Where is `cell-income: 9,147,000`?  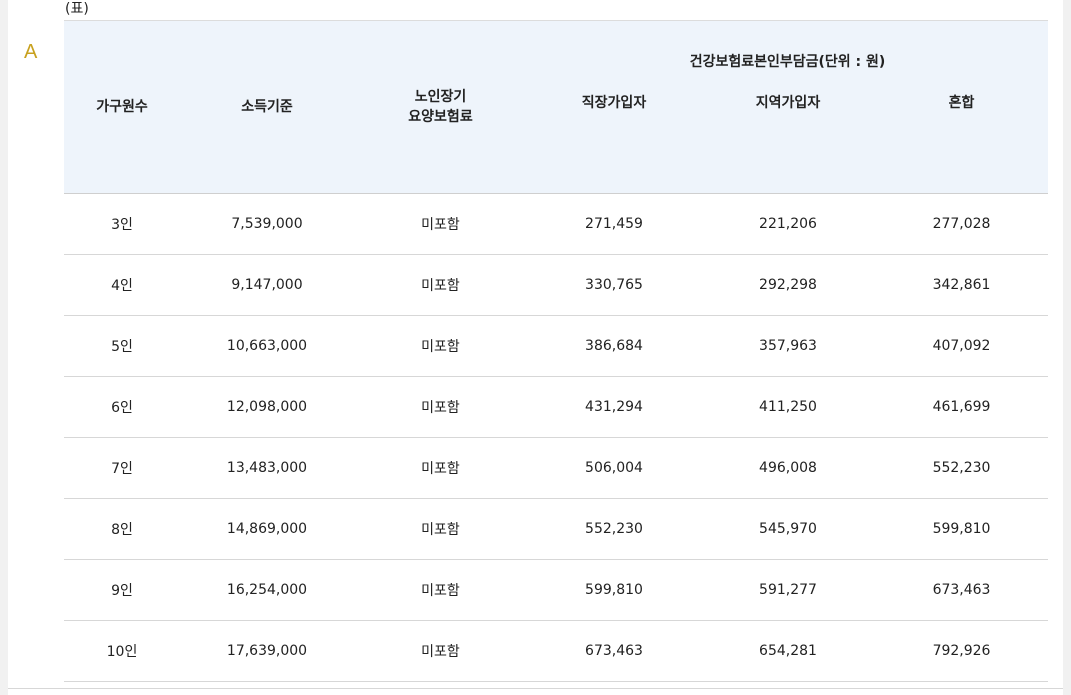
cell-income: 9,147,000 is located at coordinates (267, 285).